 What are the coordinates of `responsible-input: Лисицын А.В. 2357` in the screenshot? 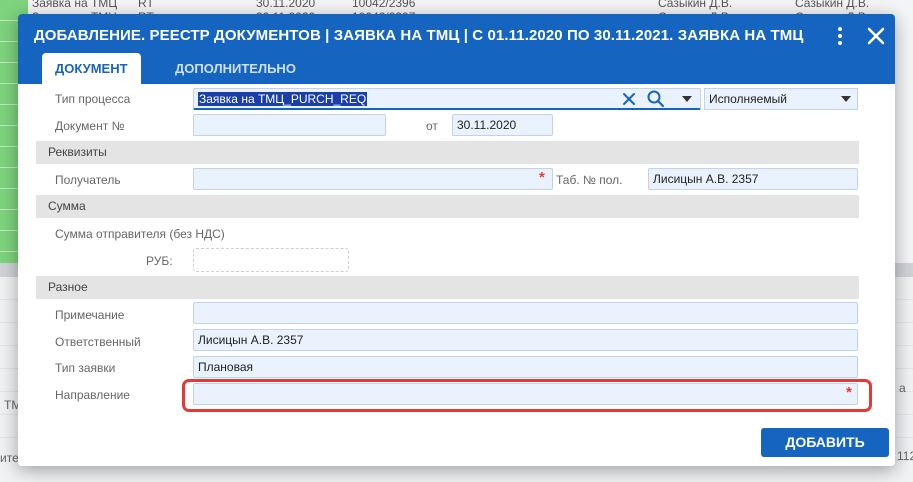 It's located at (525, 340).